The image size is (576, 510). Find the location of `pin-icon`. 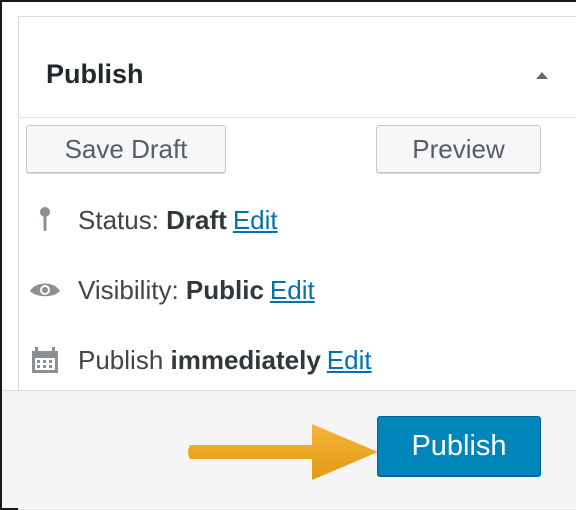

pin-icon is located at coordinates (45, 219).